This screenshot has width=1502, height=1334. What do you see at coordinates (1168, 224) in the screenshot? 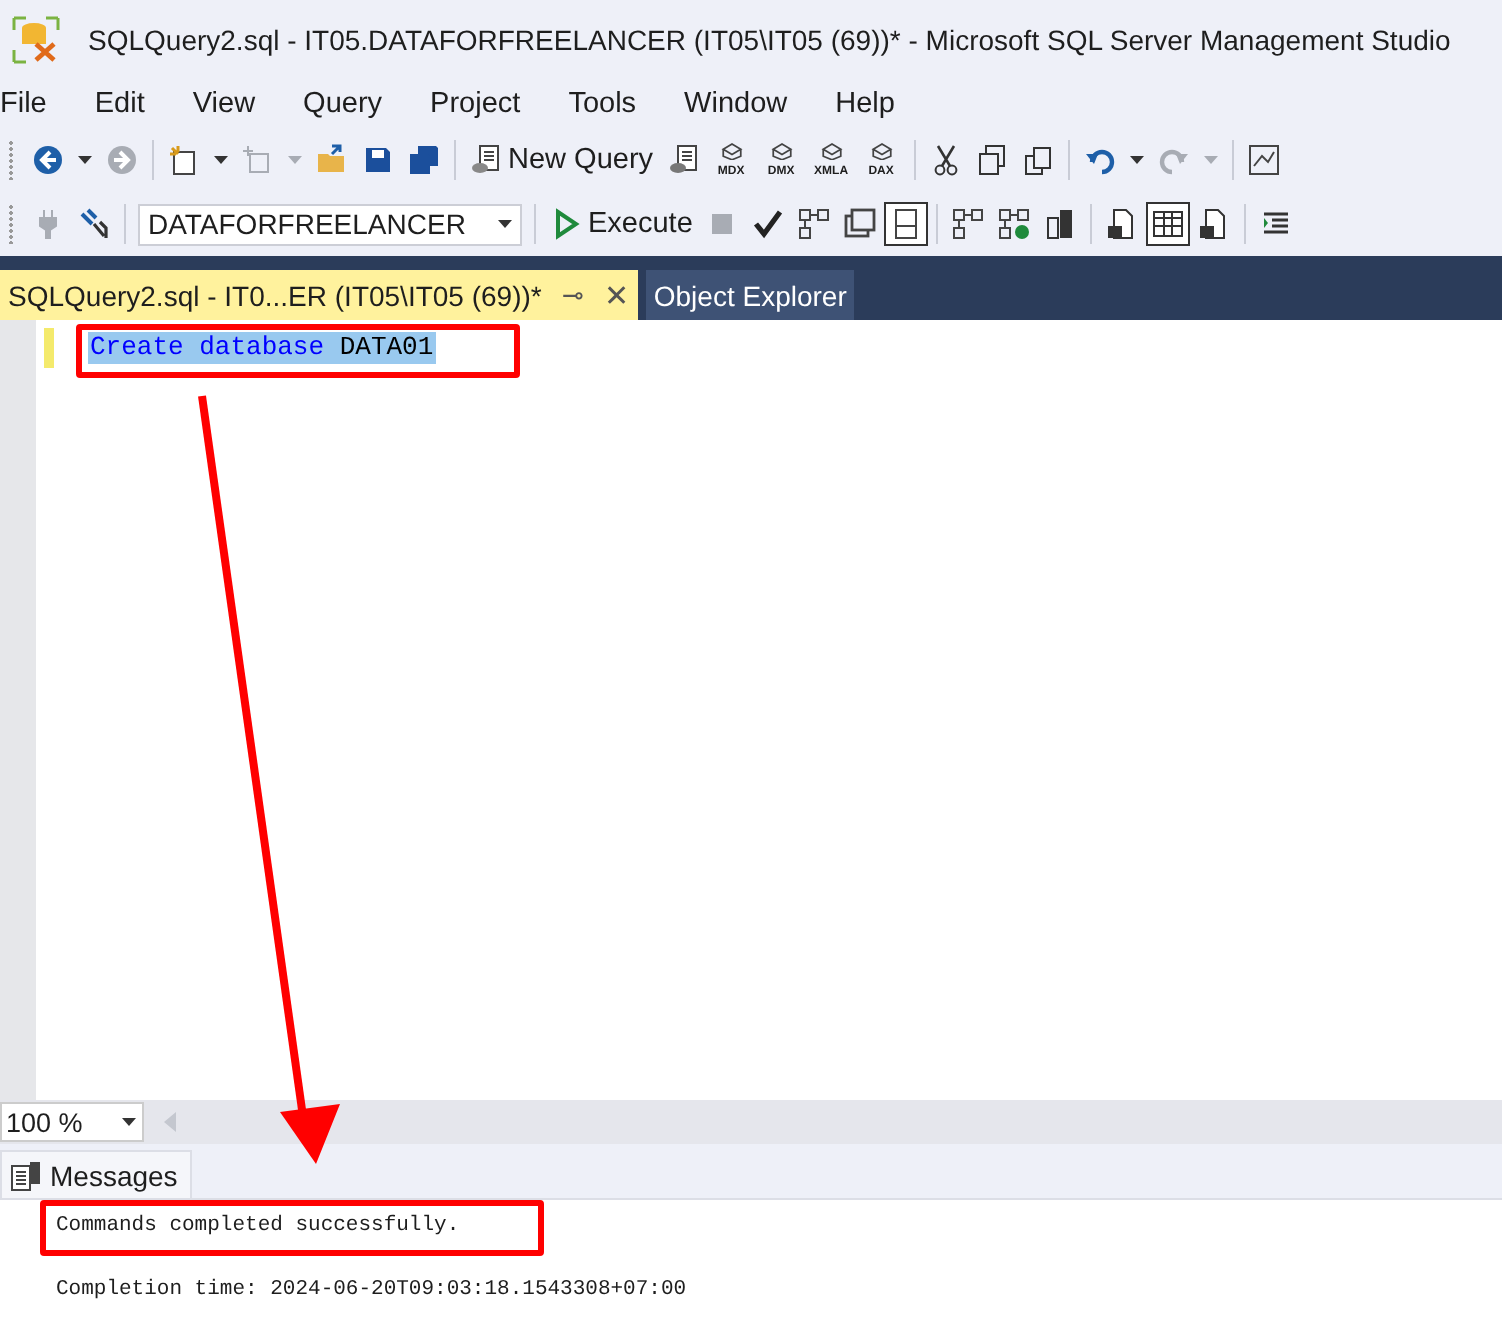
I see `grid-icon` at bounding box center [1168, 224].